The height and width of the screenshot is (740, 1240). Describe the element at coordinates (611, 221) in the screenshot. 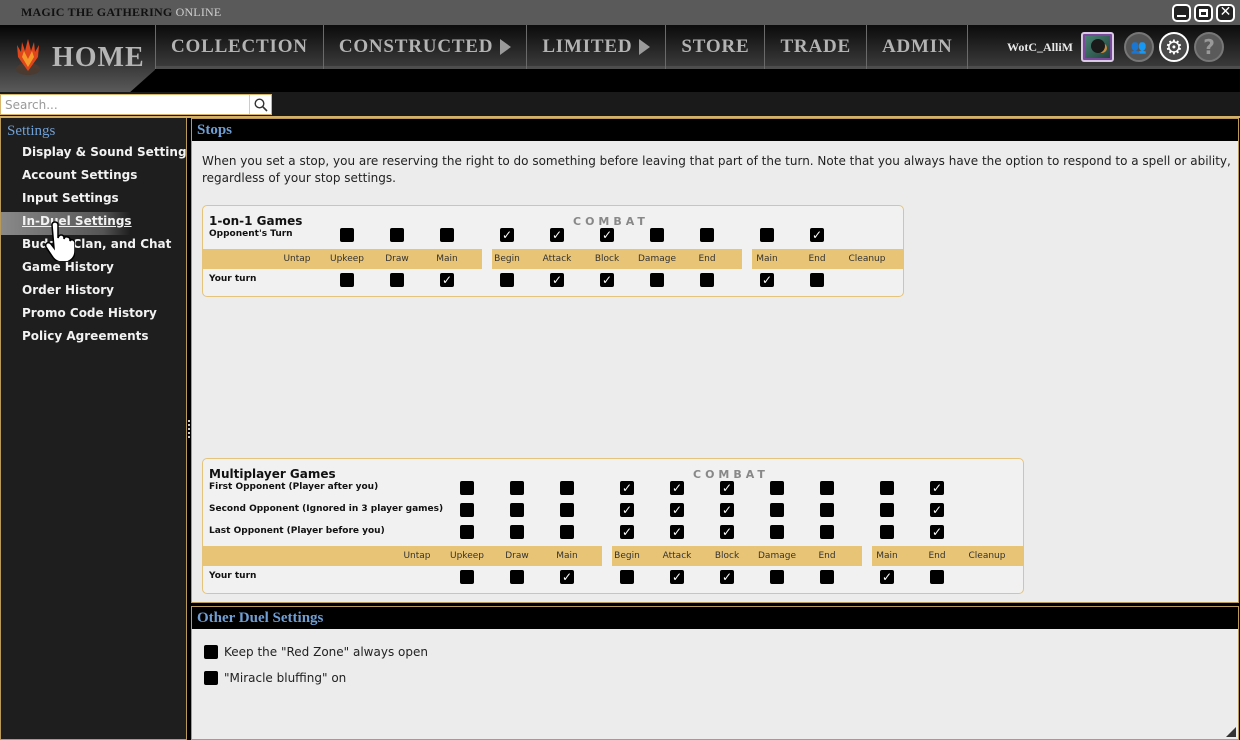

I see `combat-label: COMBAT` at that location.